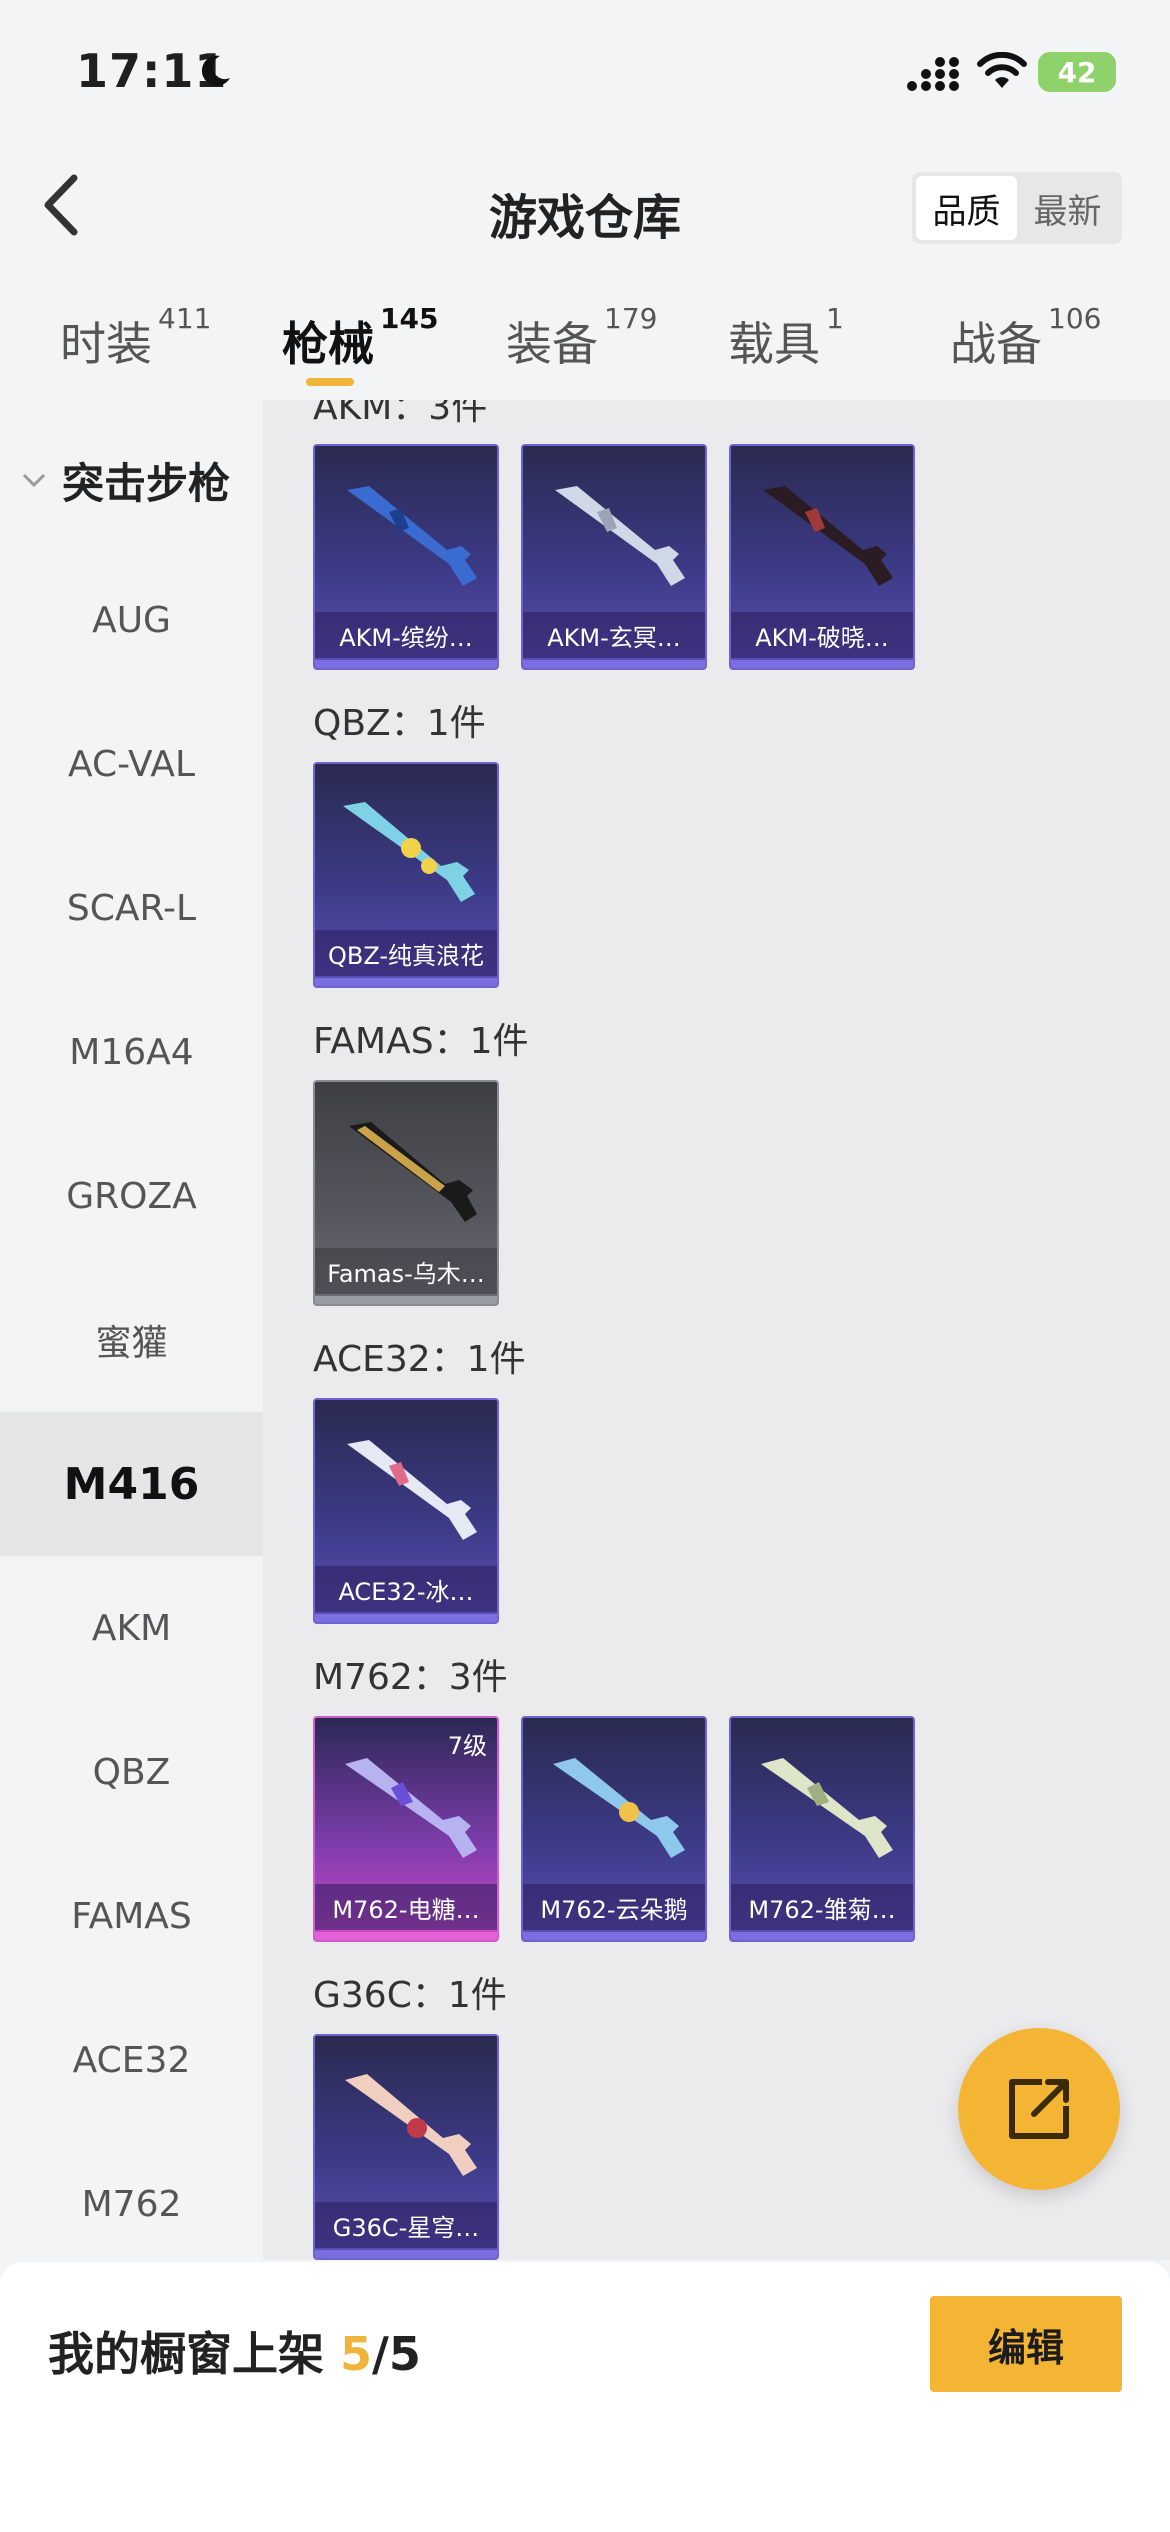 Image resolution: width=1170 pixels, height=2532 pixels. I want to click on edit-button: 编辑, so click(1026, 2344).